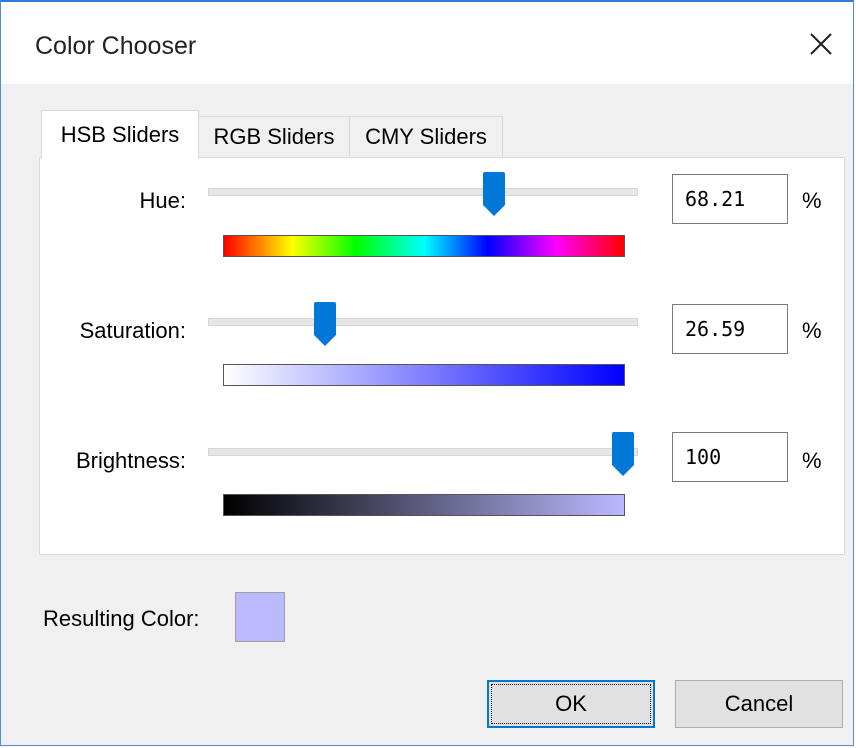  What do you see at coordinates (427, 43) in the screenshot?
I see `title-bar: Color Chooser` at bounding box center [427, 43].